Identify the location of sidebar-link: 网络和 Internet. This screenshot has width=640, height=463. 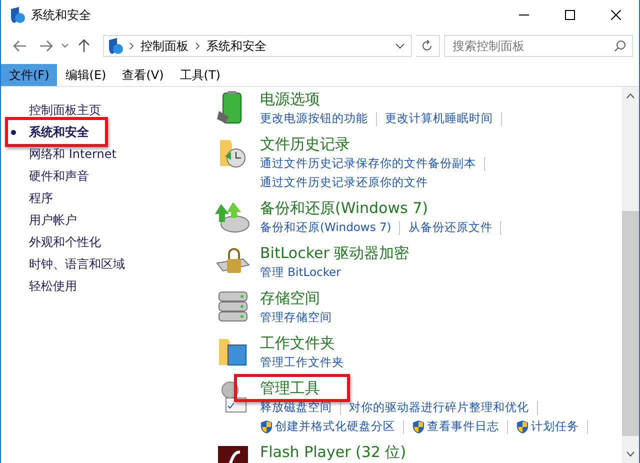
(103, 154).